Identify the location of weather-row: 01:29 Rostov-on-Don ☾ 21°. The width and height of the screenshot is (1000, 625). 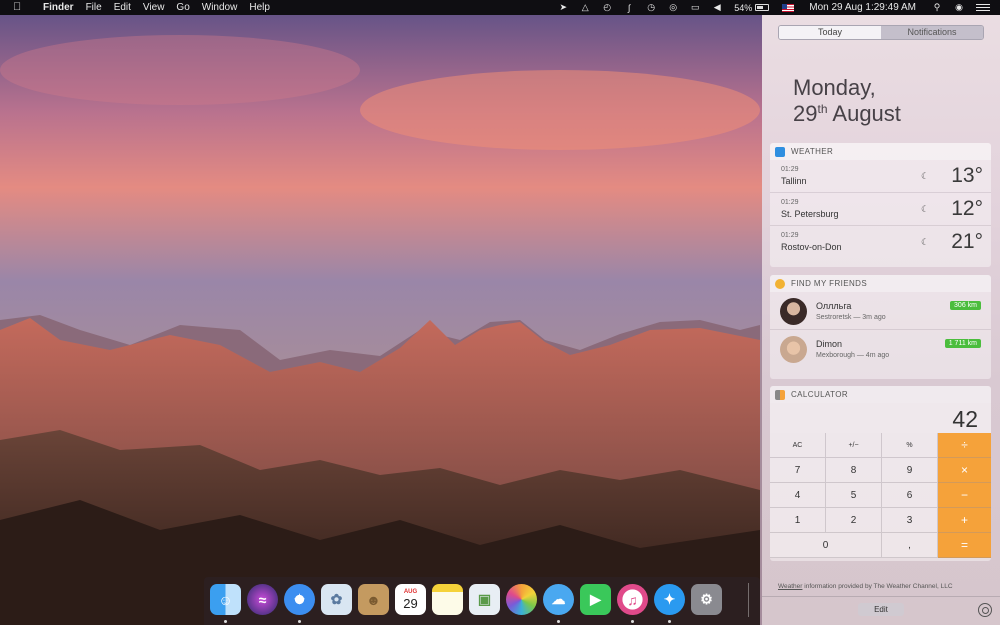
(880, 242).